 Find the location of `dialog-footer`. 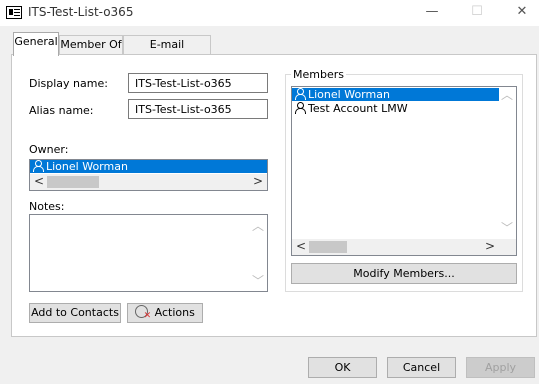

dialog-footer is located at coordinates (269, 360).